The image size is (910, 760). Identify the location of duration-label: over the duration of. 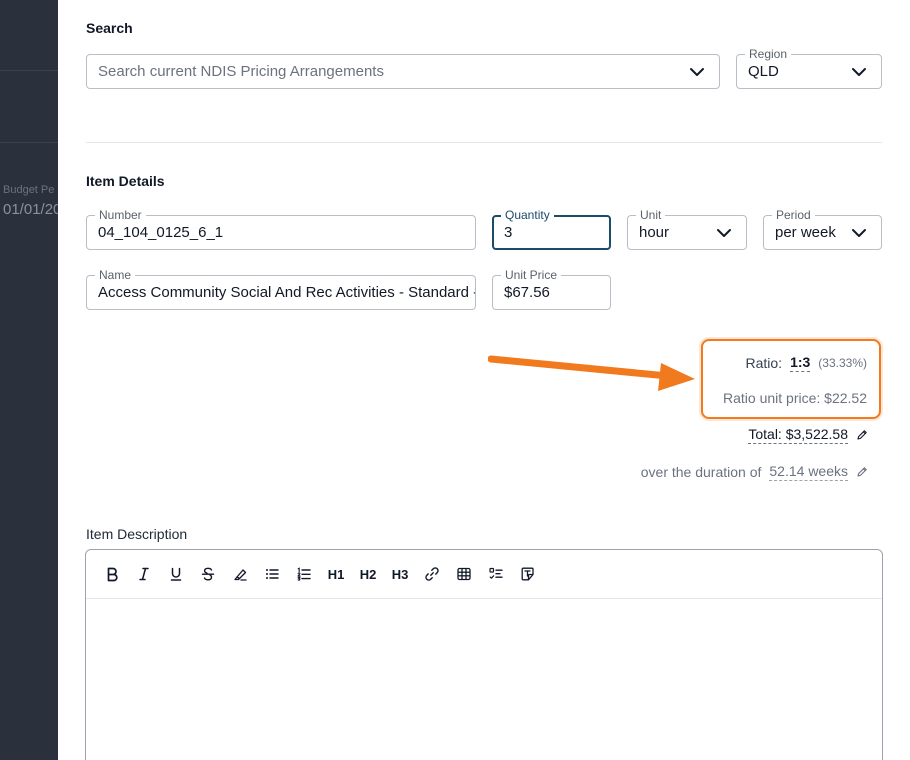
(701, 472).